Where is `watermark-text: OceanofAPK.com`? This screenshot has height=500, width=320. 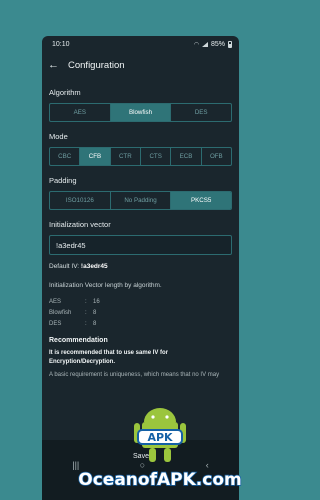
watermark-text: OceanofAPK.com is located at coordinates (160, 480).